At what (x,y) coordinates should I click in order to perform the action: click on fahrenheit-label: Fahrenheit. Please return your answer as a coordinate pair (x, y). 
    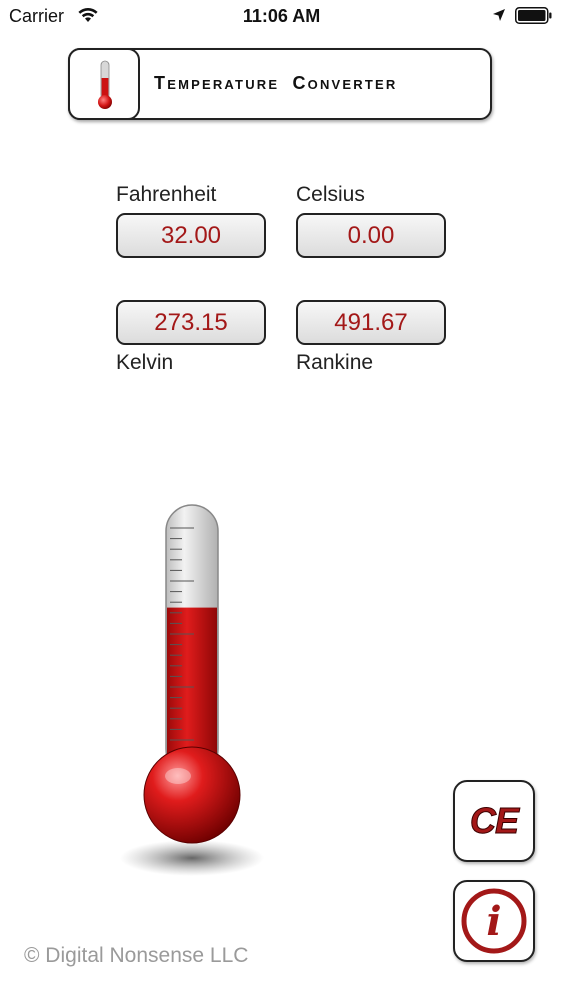
    Looking at the image, I should click on (166, 194).